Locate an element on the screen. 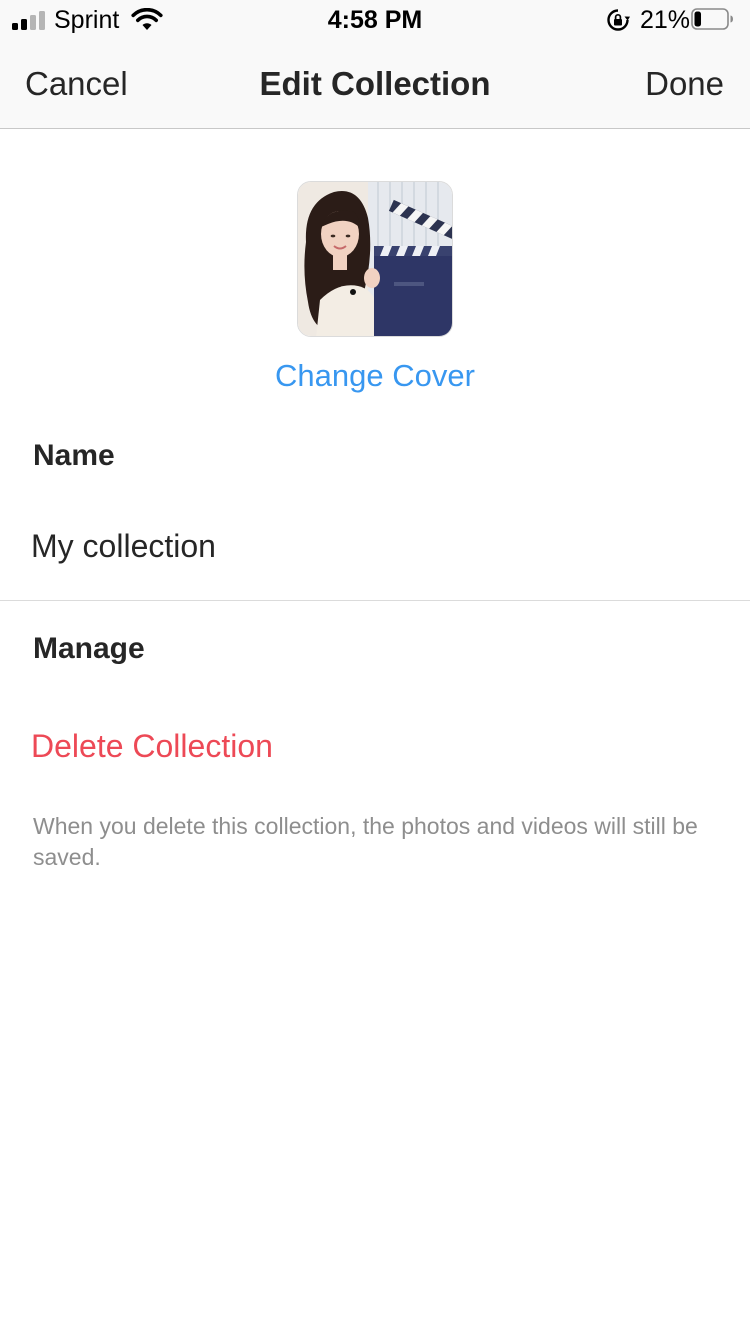 Image resolution: width=750 pixels, height=1334 pixels. battery-icon is located at coordinates (712, 19).